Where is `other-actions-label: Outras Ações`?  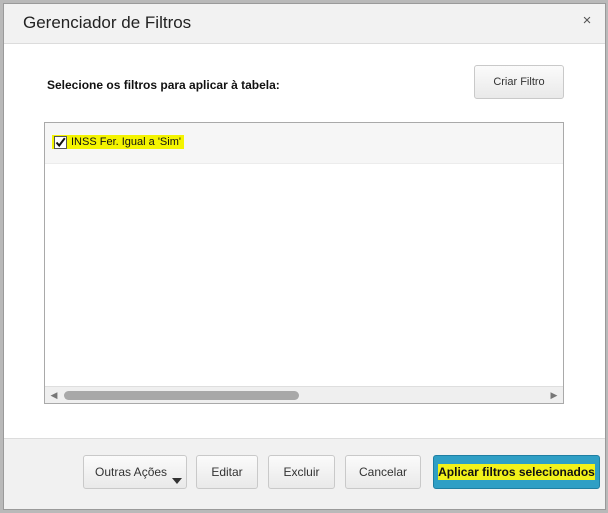 other-actions-label: Outras Ações is located at coordinates (131, 472).